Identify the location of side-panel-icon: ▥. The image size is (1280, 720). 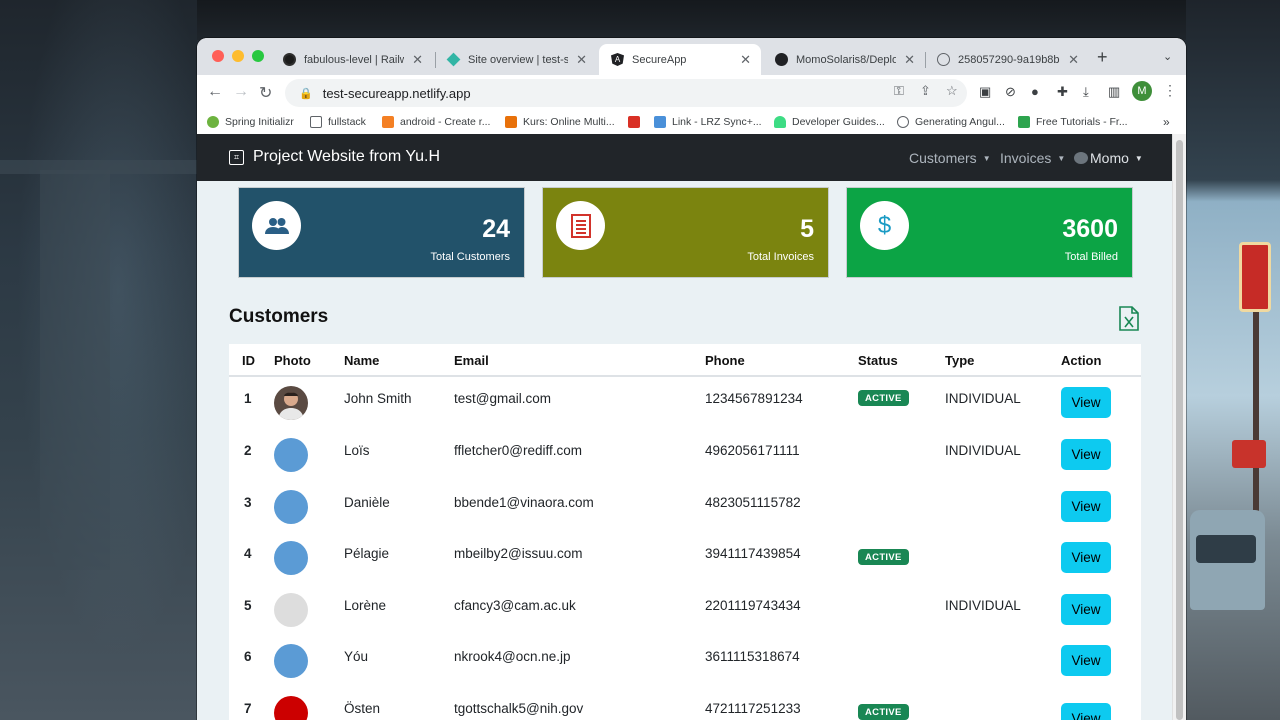
(1114, 92).